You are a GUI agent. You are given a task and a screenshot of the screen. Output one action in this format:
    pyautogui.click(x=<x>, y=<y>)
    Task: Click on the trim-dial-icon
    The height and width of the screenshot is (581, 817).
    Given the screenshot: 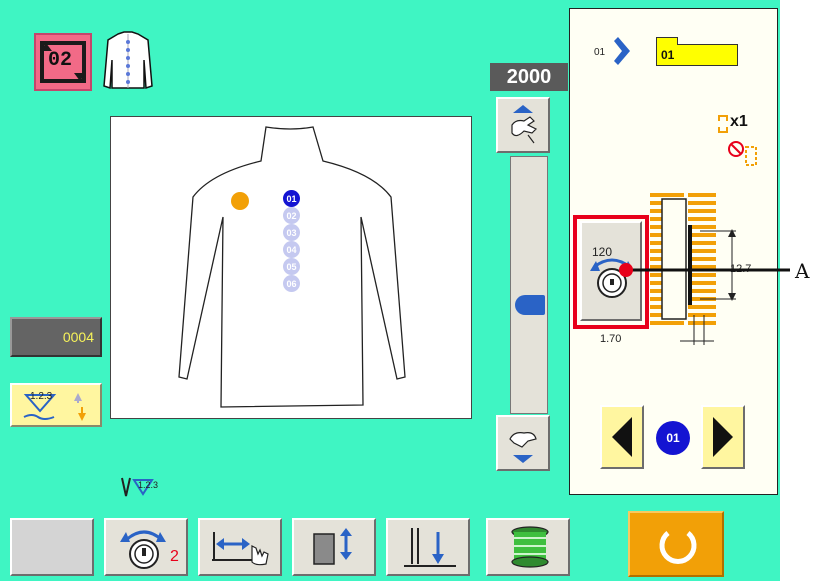 What is the action you would take?
    pyautogui.click(x=143, y=549)
    